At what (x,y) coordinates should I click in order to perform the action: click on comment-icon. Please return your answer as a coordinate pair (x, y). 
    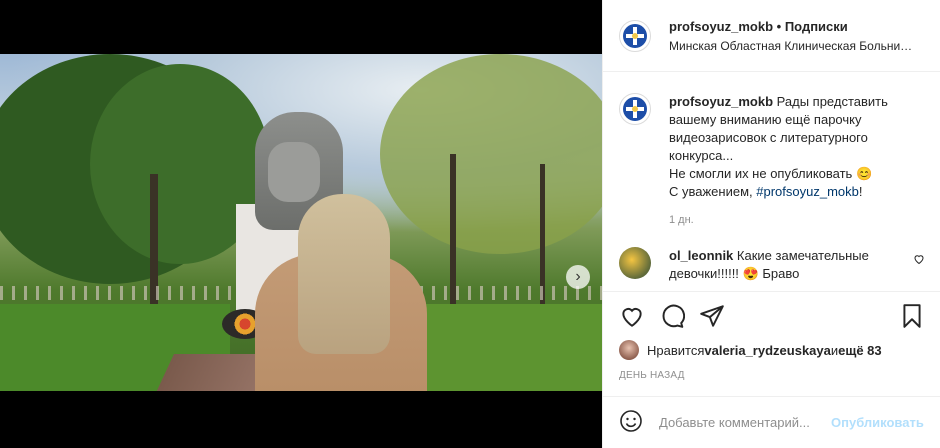
    Looking at the image, I should click on (673, 316).